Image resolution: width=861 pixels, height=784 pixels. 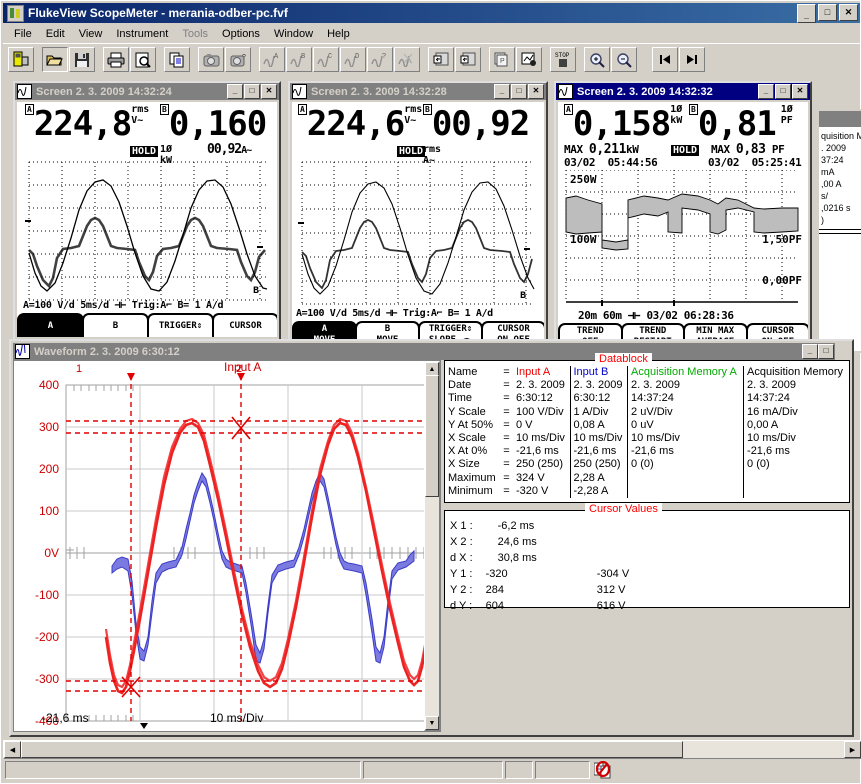 What do you see at coordinates (238, 59) in the screenshot?
I see `capture-screen-query-icon: ?` at bounding box center [238, 59].